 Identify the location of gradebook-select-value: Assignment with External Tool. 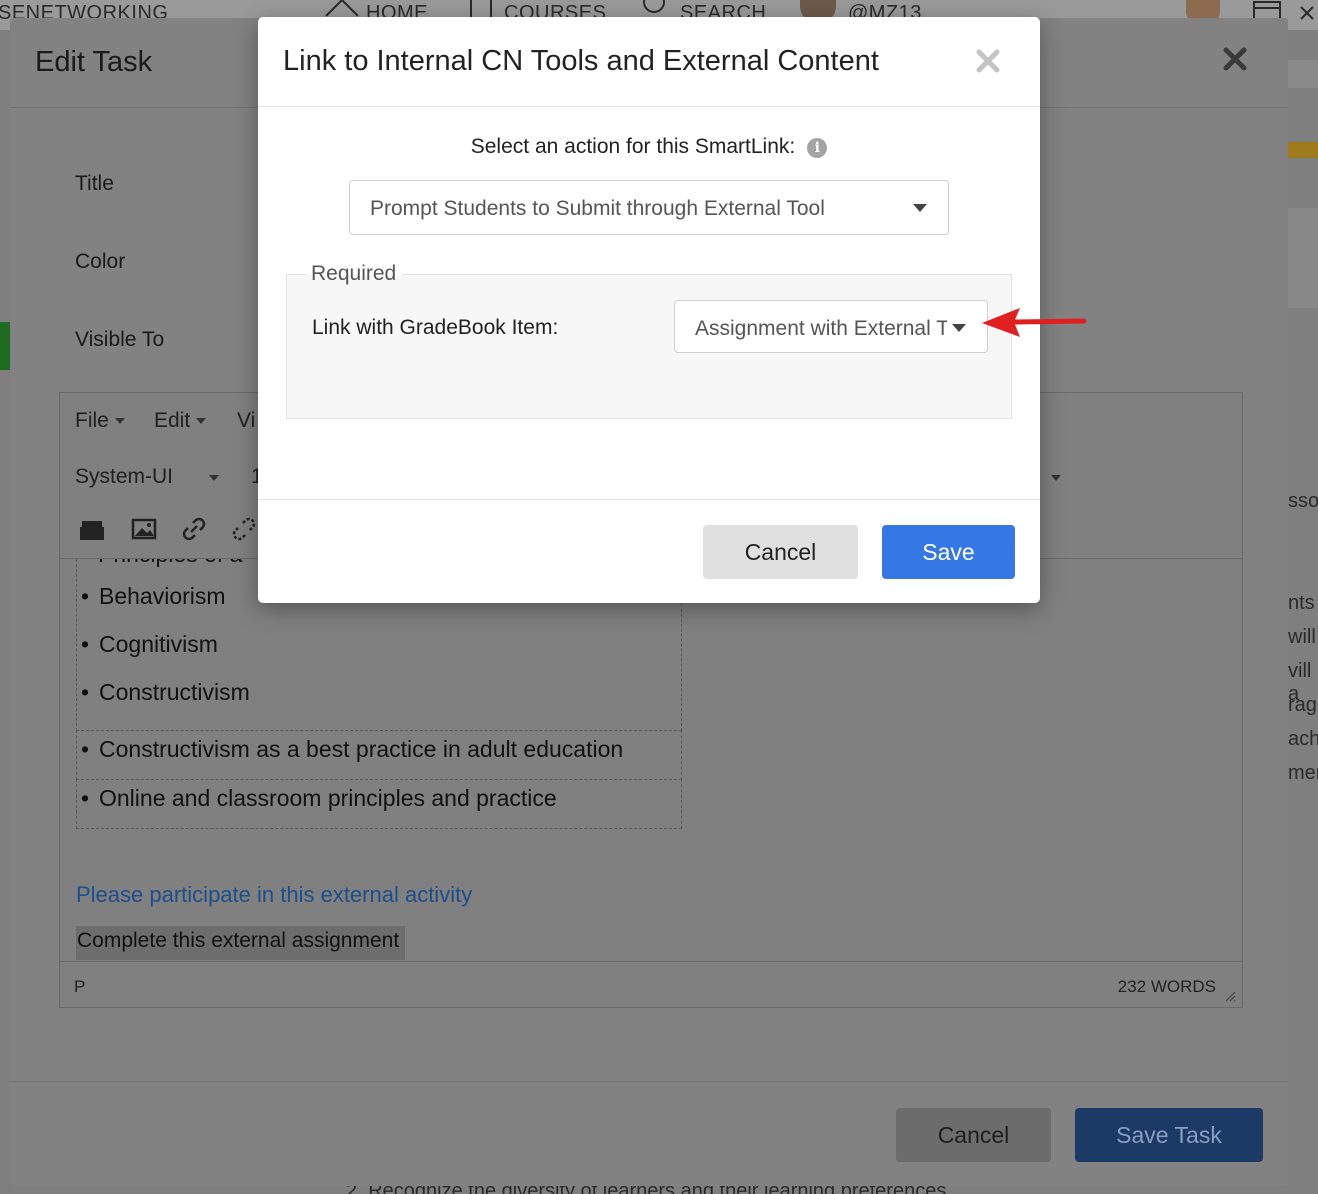
(821, 328).